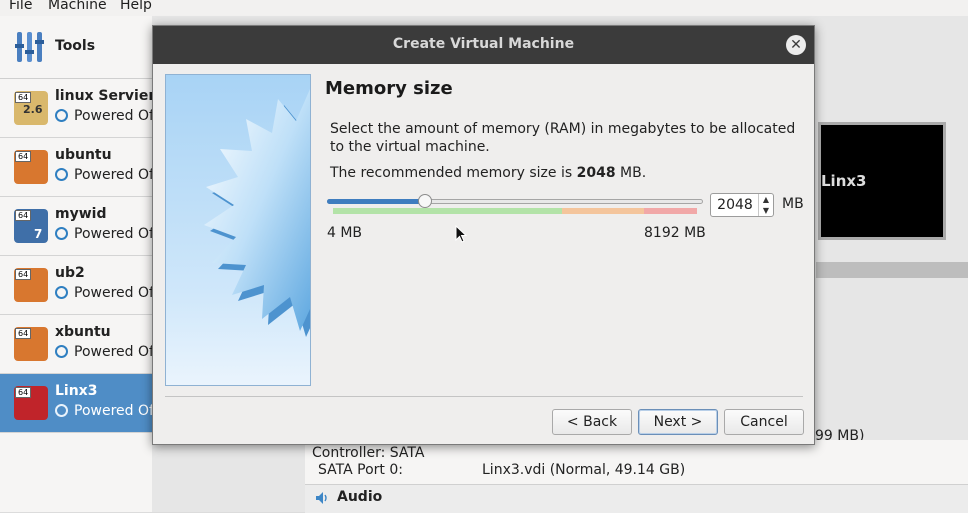 The width and height of the screenshot is (968, 513). I want to click on dialog-title: Create Virtual Machine, so click(483, 44).